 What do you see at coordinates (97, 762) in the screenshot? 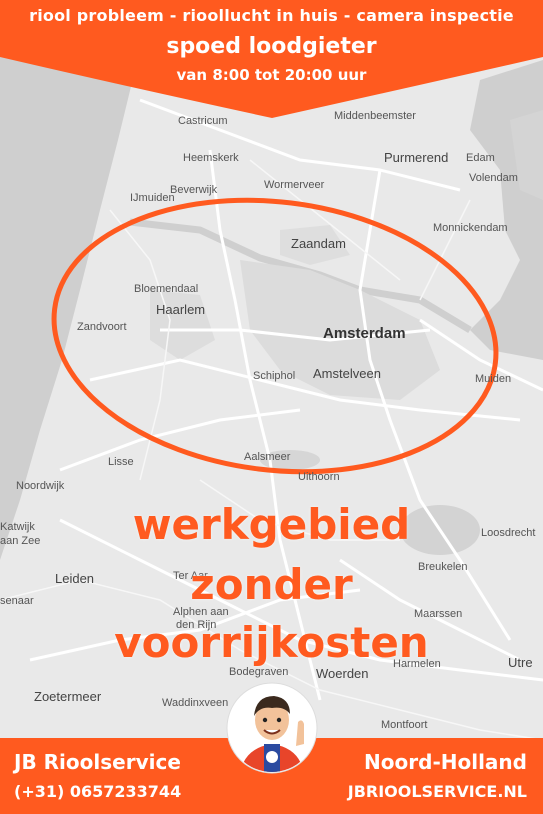
I see `company-name: JB Rioolservice` at bounding box center [97, 762].